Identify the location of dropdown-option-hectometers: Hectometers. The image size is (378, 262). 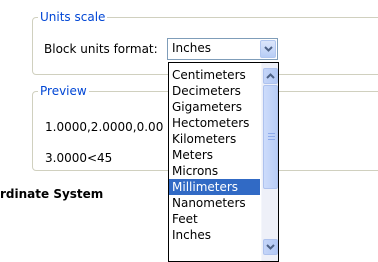
(214, 123).